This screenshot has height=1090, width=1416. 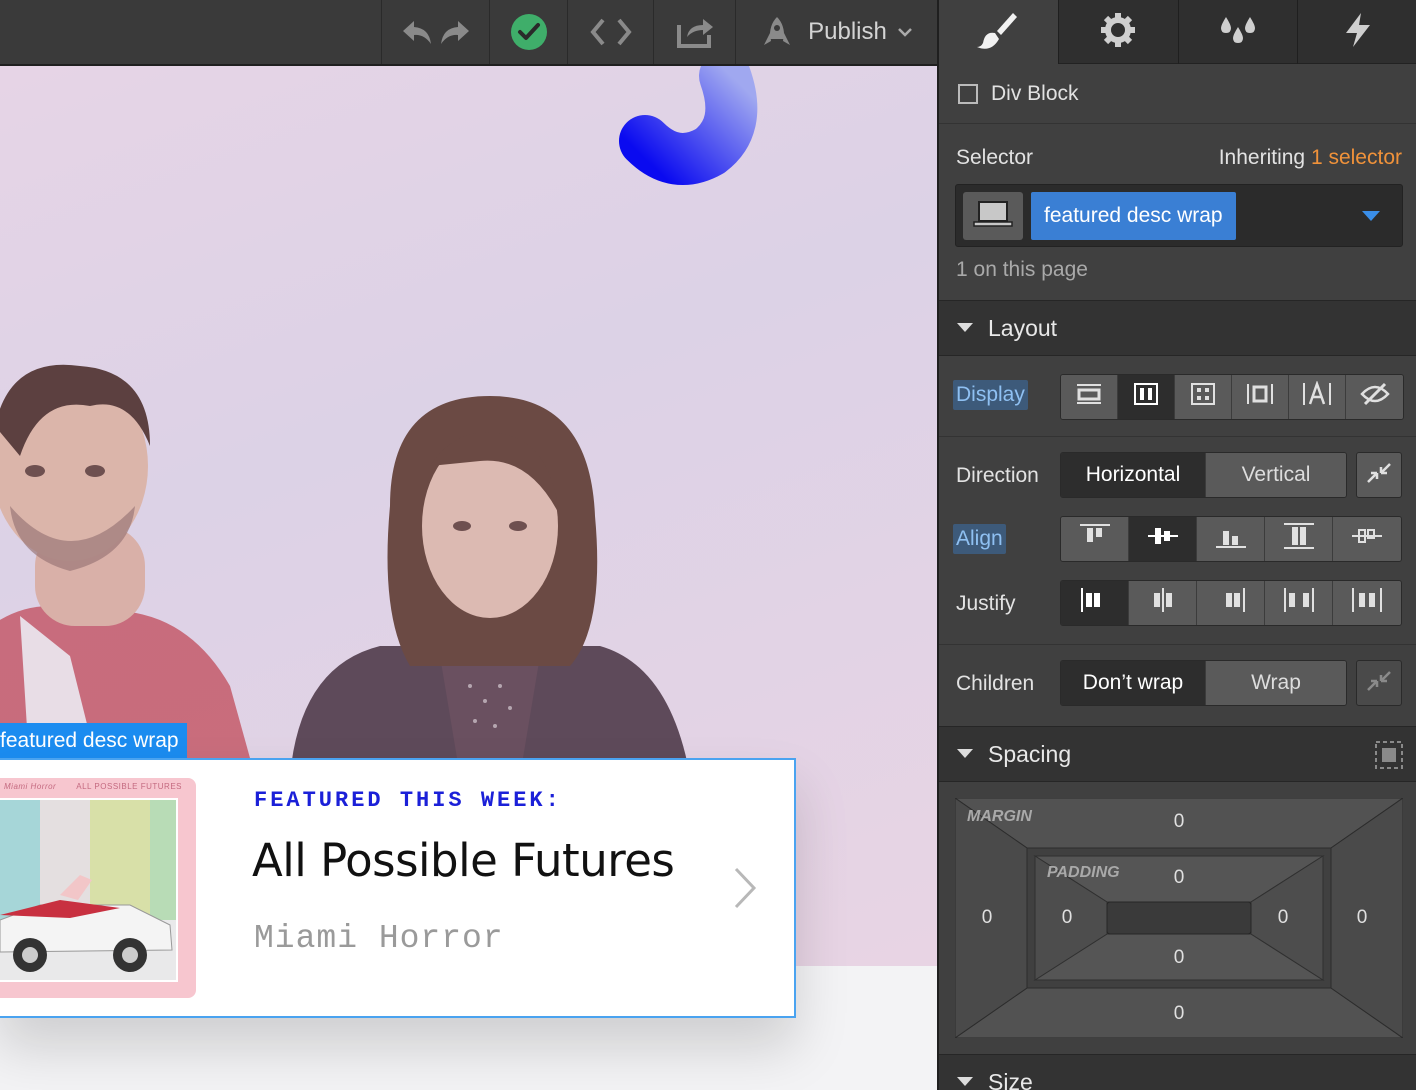 I want to click on justify-options, so click(x=1231, y=603).